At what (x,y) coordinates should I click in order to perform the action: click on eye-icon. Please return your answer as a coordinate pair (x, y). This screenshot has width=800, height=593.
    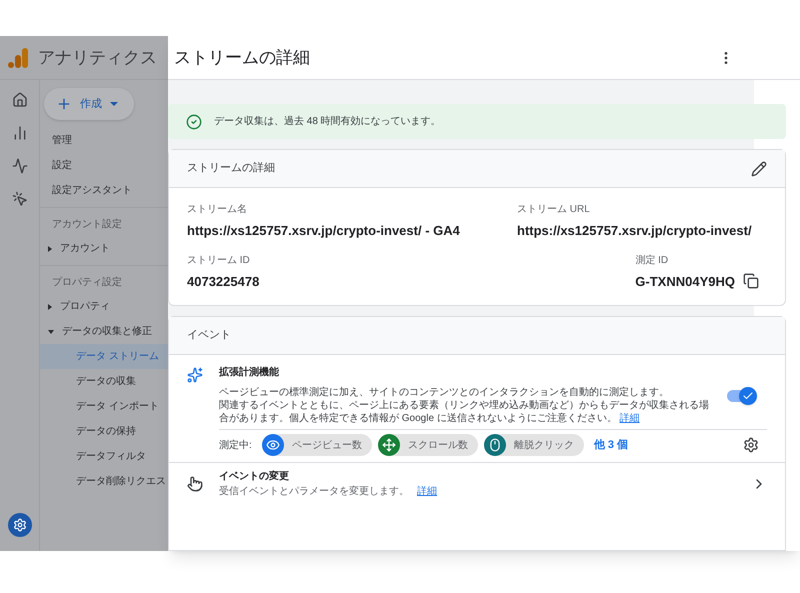
    Looking at the image, I should click on (273, 445).